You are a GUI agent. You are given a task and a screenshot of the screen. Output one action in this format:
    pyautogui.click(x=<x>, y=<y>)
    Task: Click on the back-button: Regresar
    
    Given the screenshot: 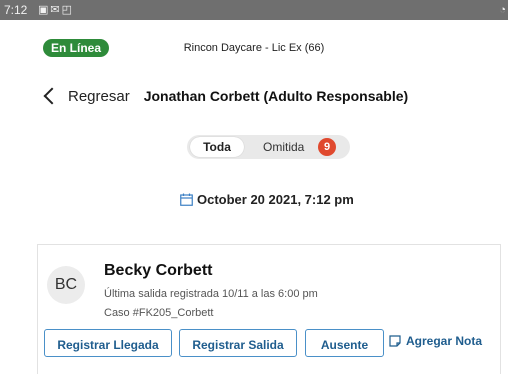 What is the action you would take?
    pyautogui.click(x=99, y=96)
    